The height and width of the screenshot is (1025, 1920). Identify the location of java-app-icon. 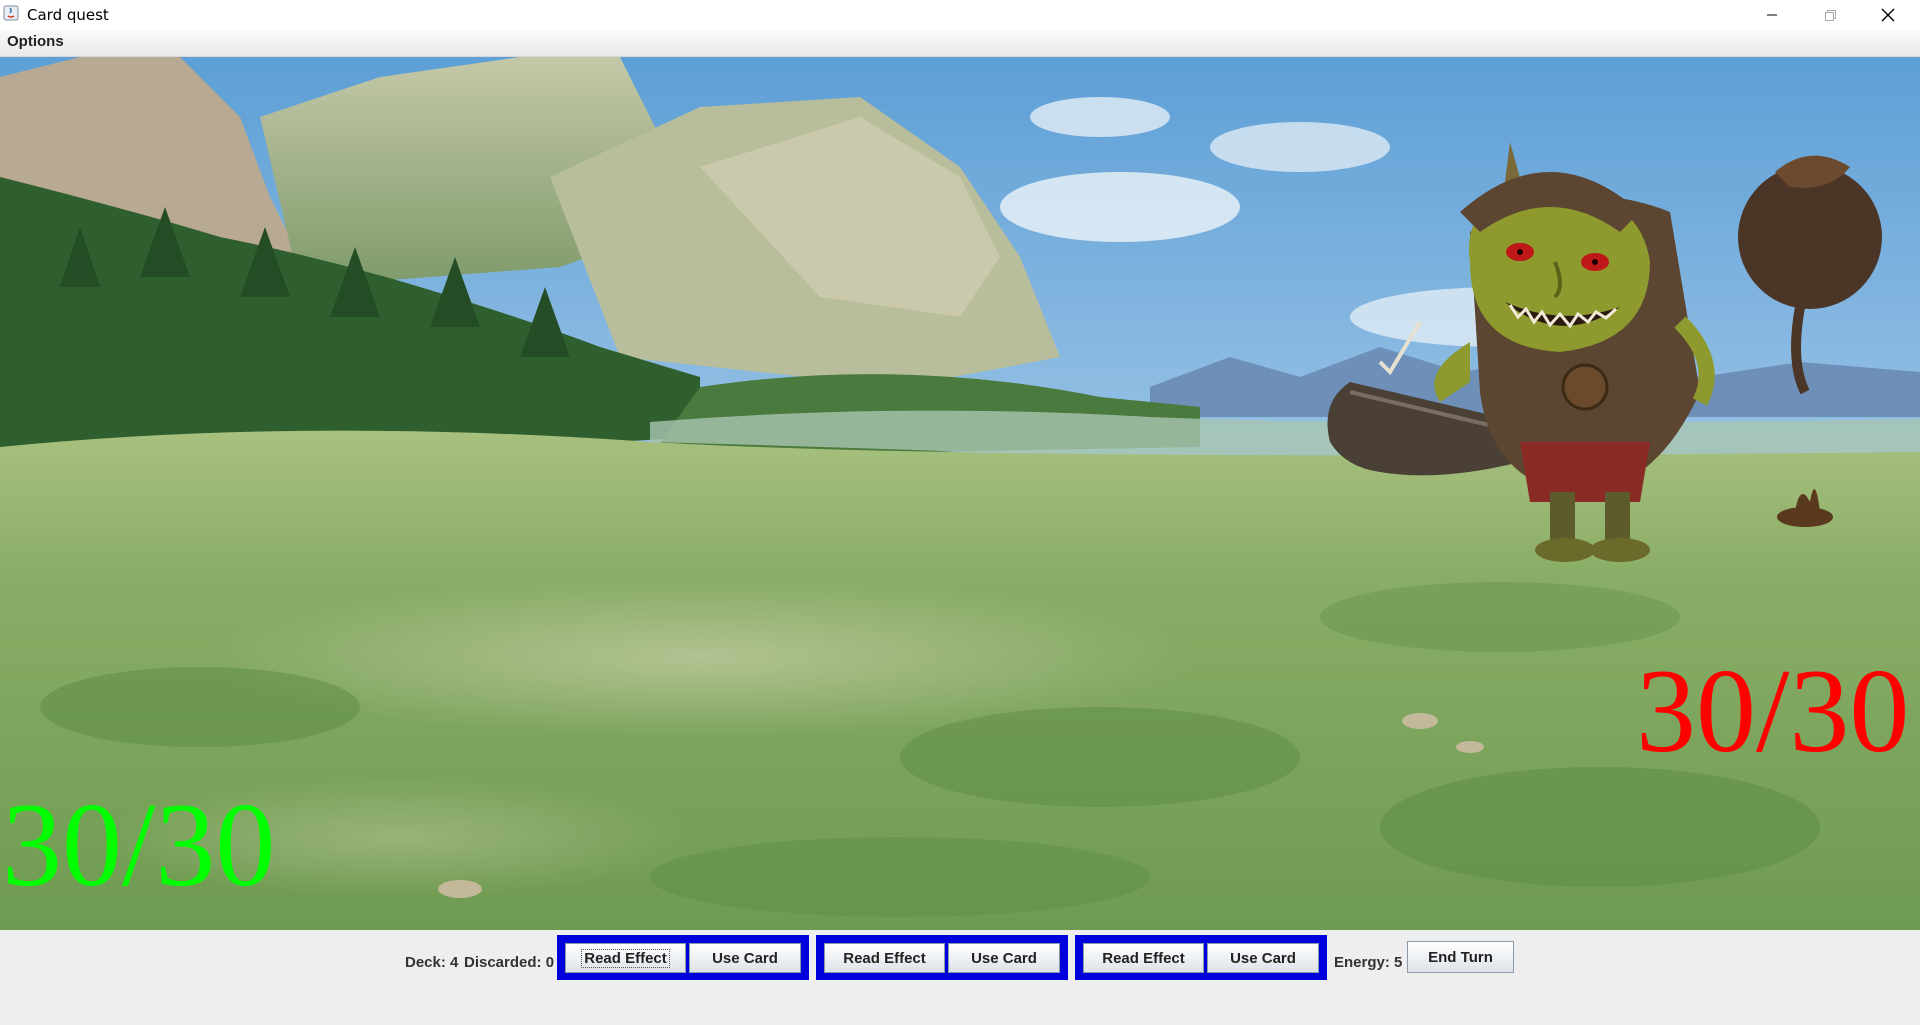
(11, 13).